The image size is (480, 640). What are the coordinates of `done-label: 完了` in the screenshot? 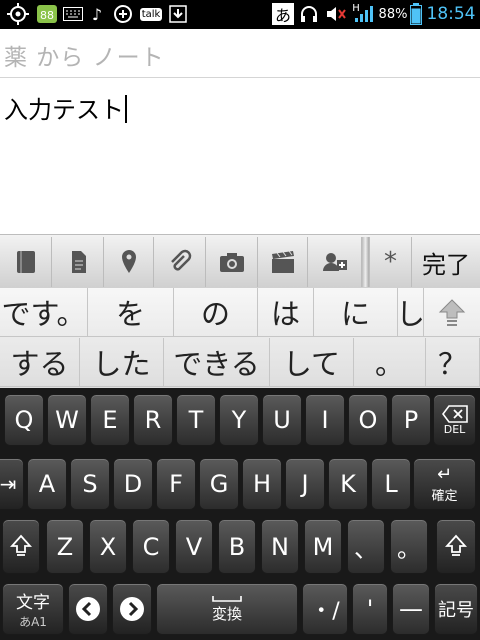 It's located at (446, 264).